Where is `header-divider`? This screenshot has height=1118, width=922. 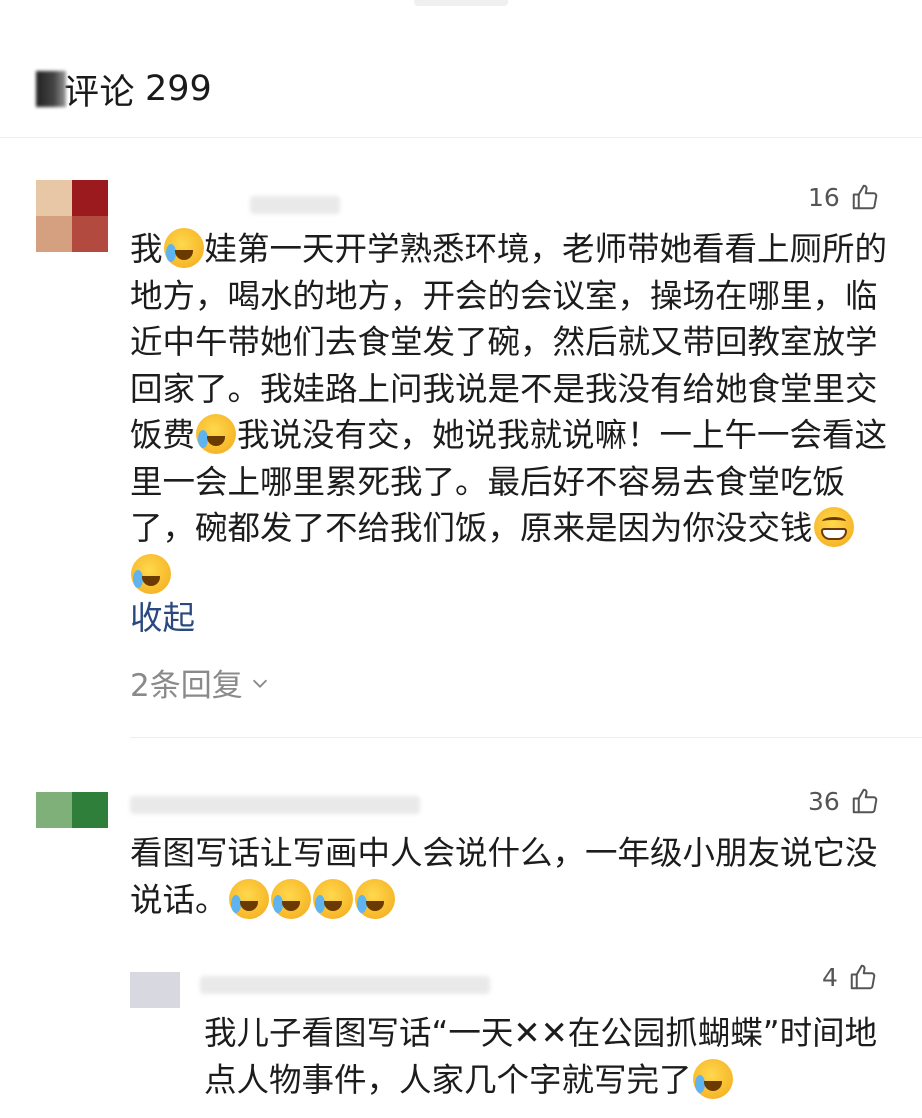 header-divider is located at coordinates (461, 137).